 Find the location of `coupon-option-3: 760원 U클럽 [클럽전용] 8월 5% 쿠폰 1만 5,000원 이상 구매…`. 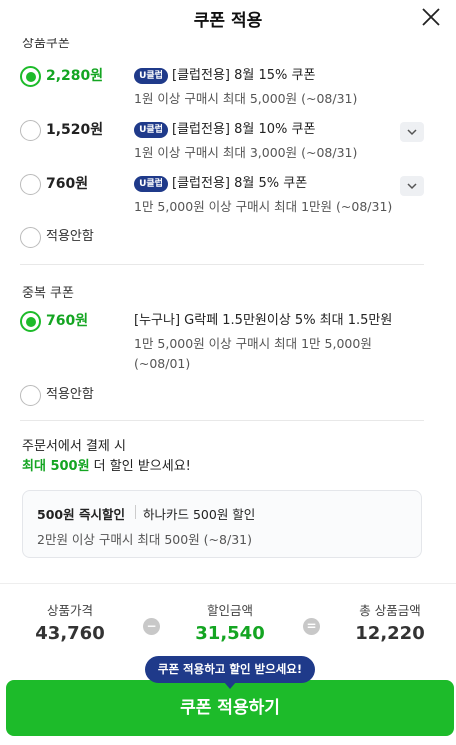

coupon-option-3: 760원 U클럽 [클럽전용] 8월 5% 쿠폰 1만 5,000원 이상 구매… is located at coordinates (228, 197).